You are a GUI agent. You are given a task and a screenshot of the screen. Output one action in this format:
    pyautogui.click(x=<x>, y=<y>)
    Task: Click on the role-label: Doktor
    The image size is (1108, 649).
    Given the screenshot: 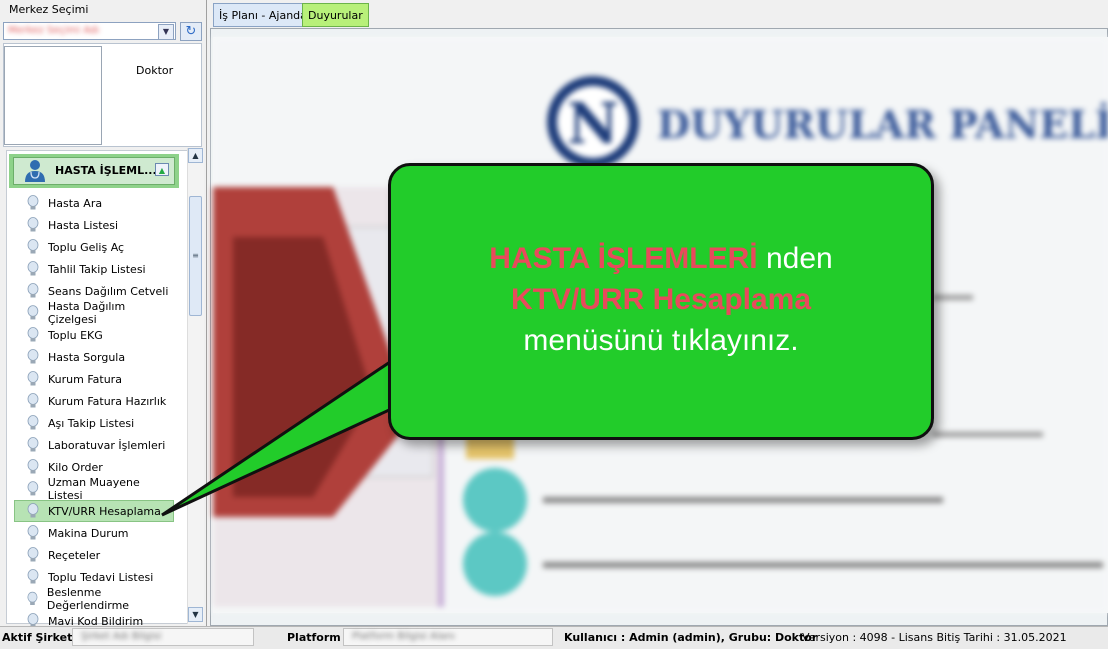 What is the action you would take?
    pyautogui.click(x=155, y=70)
    